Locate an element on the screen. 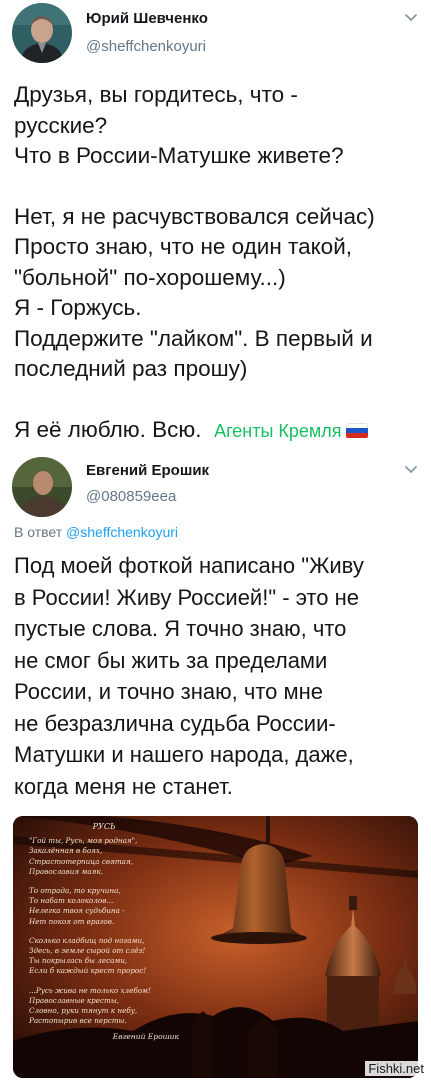  tweet-line: когда меня не станет. is located at coordinates (123, 786).